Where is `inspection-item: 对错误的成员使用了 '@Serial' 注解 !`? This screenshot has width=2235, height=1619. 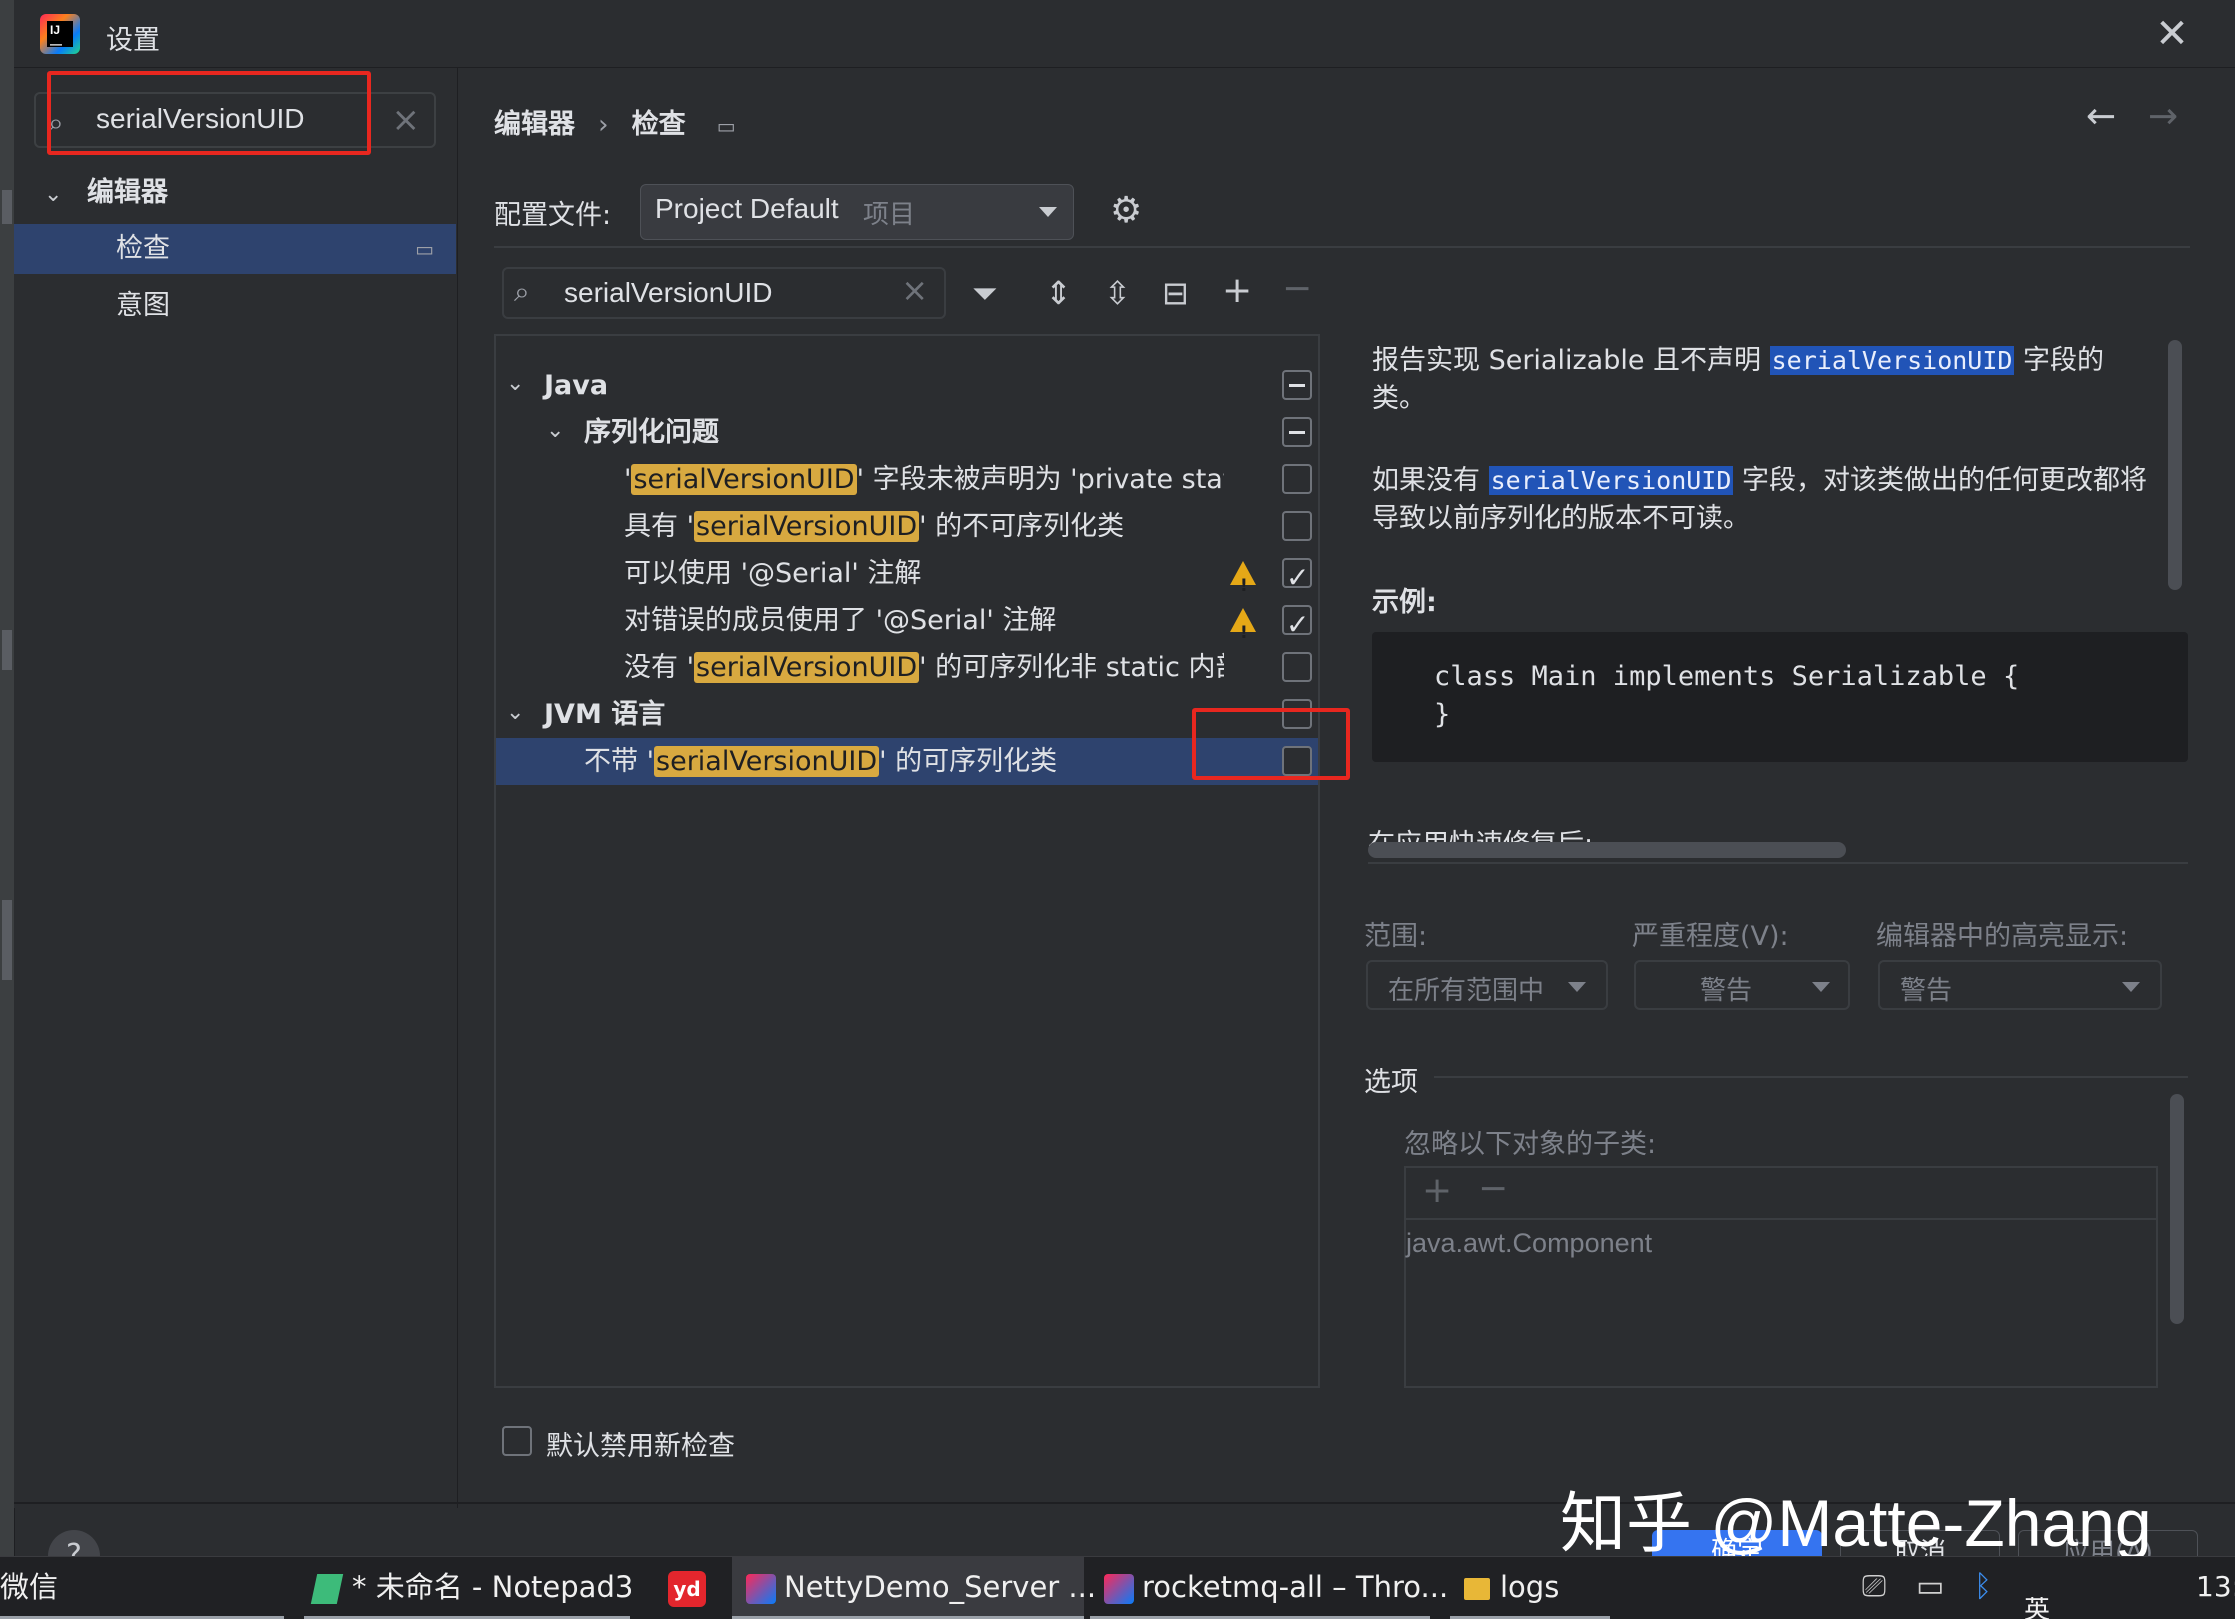 inspection-item: 对错误的成员使用了 '@Serial' 注解 ! is located at coordinates (907, 620).